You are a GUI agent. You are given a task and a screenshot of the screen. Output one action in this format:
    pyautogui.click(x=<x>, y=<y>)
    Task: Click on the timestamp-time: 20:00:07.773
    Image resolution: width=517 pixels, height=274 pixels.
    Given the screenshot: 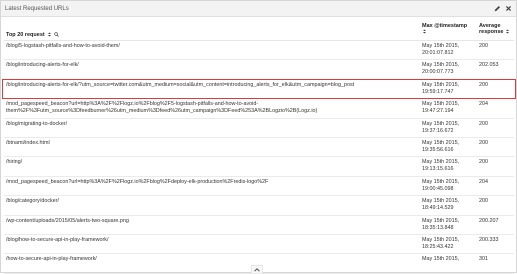 What is the action you would take?
    pyautogui.click(x=438, y=72)
    